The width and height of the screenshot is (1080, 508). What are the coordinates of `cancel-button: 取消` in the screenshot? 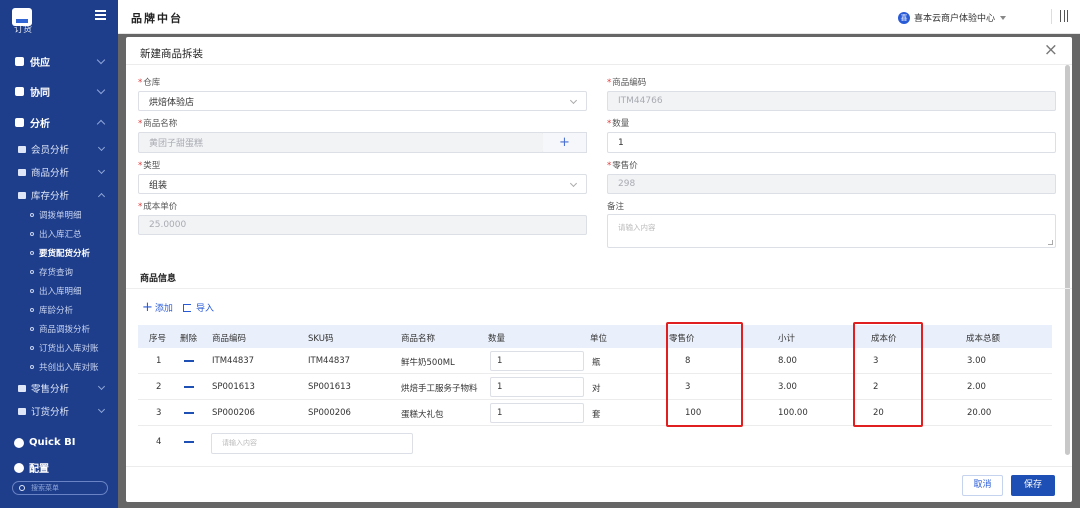 It's located at (982, 485).